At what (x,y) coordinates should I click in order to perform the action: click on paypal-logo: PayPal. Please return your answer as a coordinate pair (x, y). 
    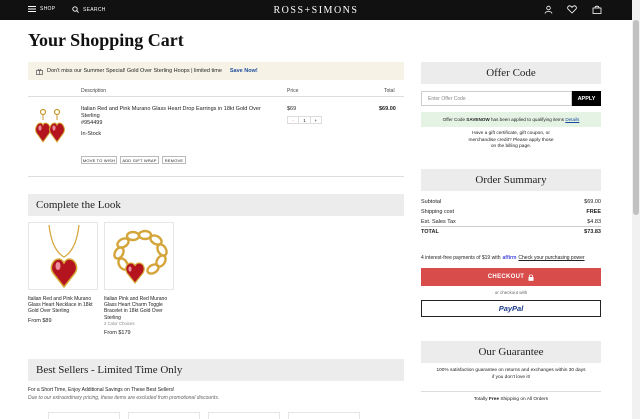
    Looking at the image, I should click on (511, 308).